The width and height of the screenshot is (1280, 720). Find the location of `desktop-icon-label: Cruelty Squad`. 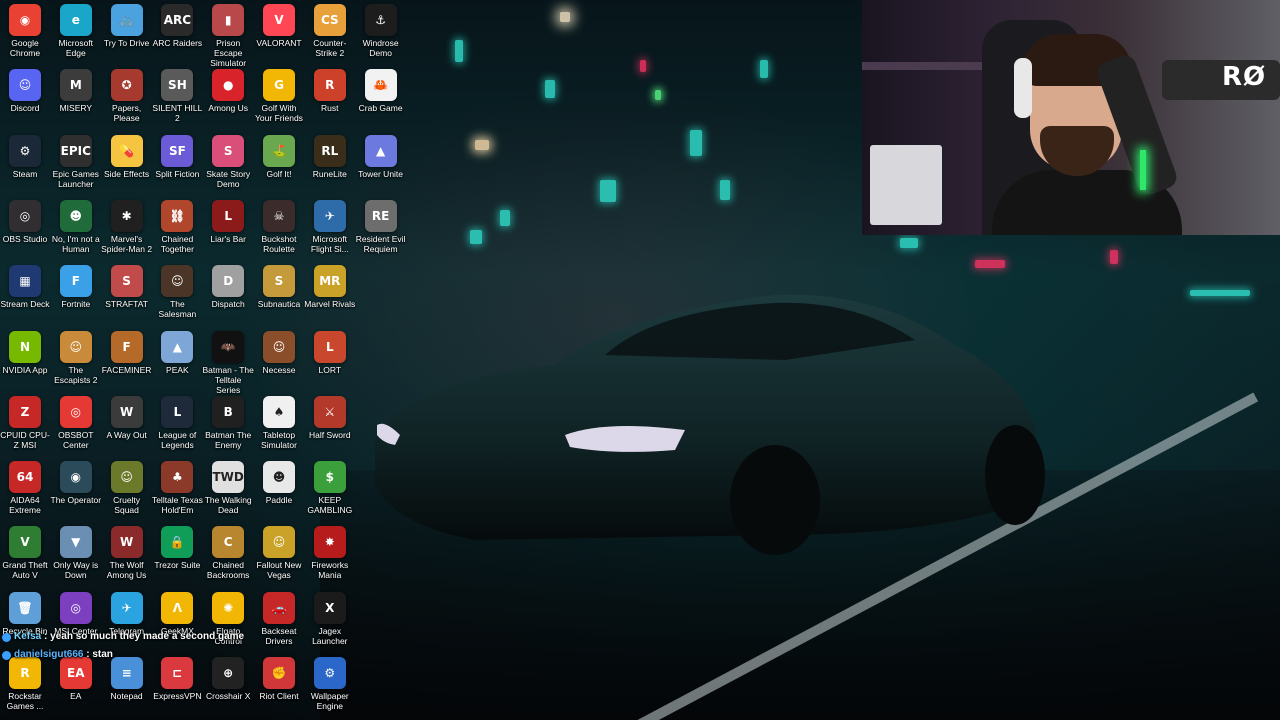

desktop-icon-label: Cruelty Squad is located at coordinates (127, 505).